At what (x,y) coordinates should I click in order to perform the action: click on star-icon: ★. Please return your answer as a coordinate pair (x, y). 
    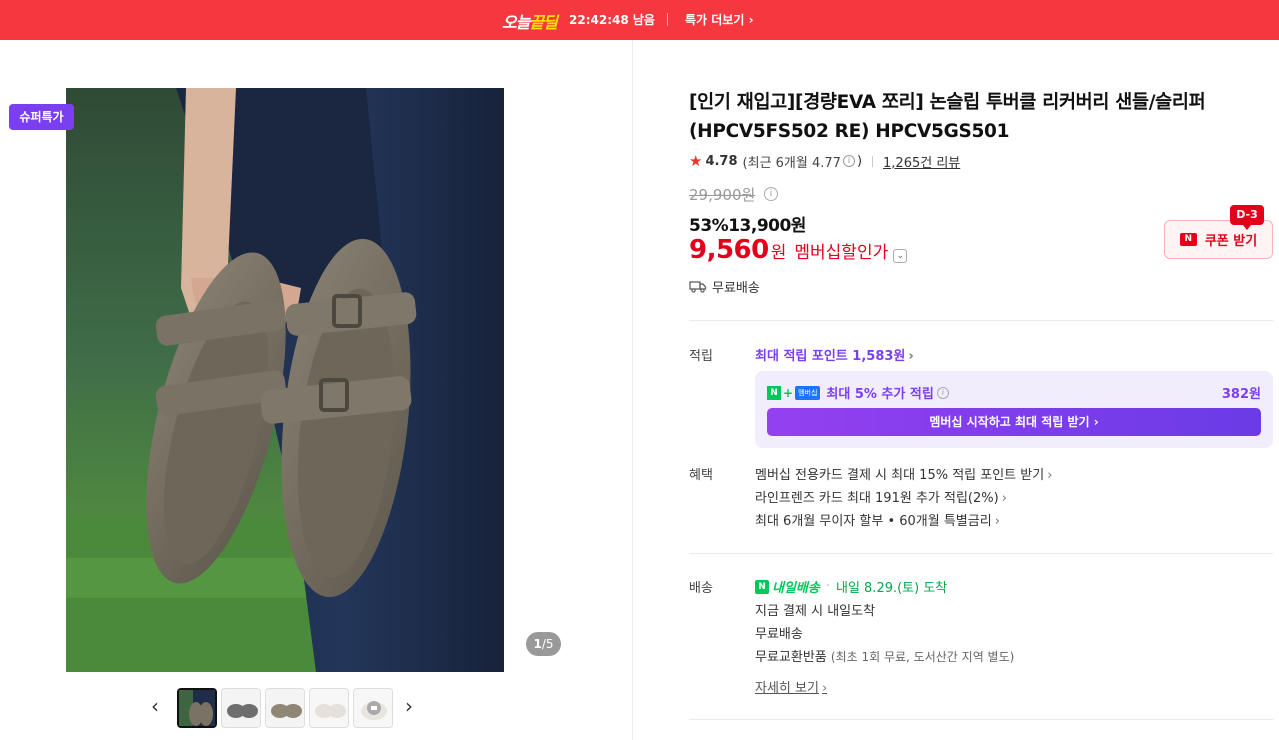
    Looking at the image, I should click on (696, 161).